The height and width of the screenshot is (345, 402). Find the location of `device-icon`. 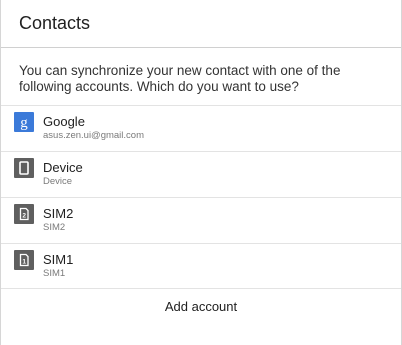

device-icon is located at coordinates (24, 168).